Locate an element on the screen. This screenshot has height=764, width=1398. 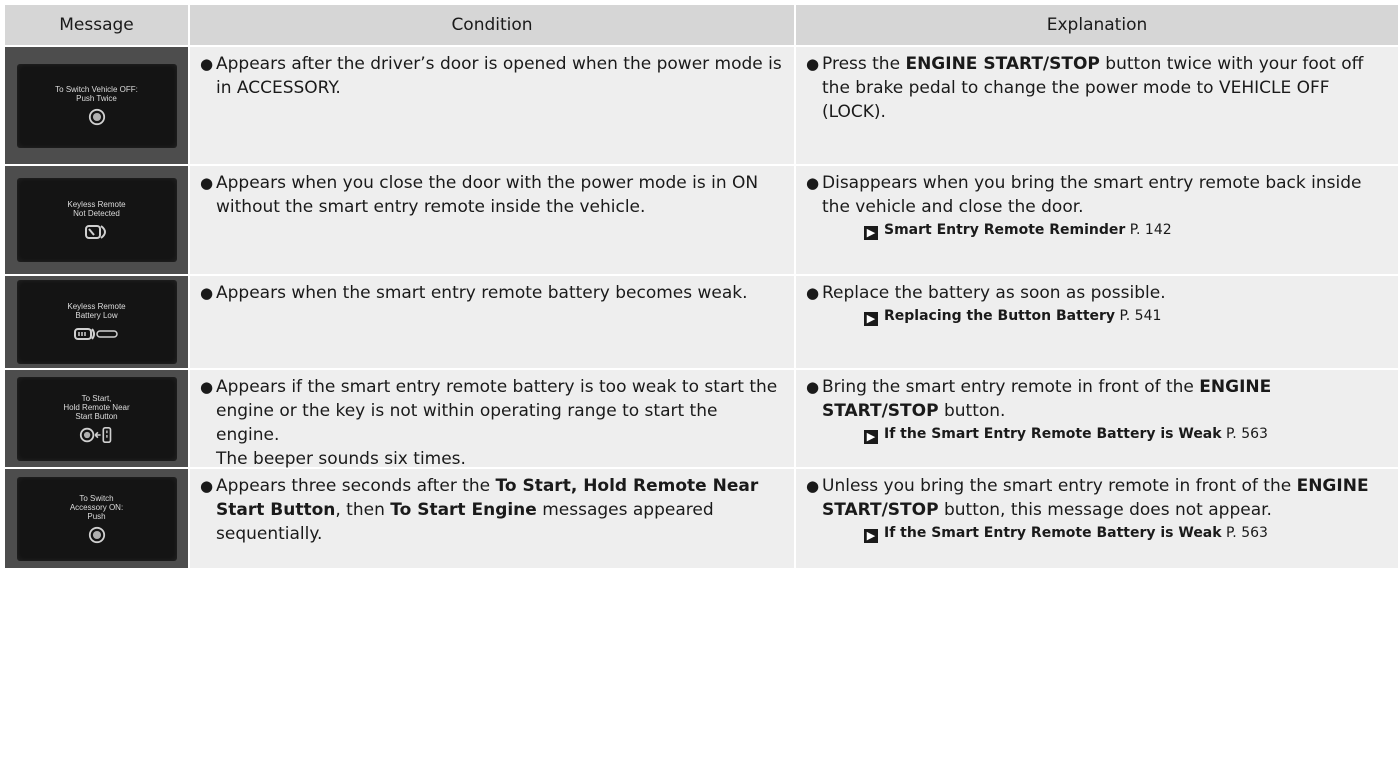
message-image: To Switch Vehicle OFF: Push Twice is located at coordinates (96, 105).